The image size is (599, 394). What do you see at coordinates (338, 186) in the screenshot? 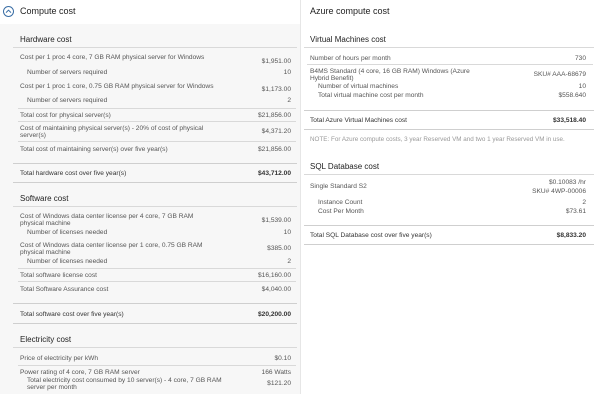
I see `sql-tier-label: Single Standard S2` at bounding box center [338, 186].